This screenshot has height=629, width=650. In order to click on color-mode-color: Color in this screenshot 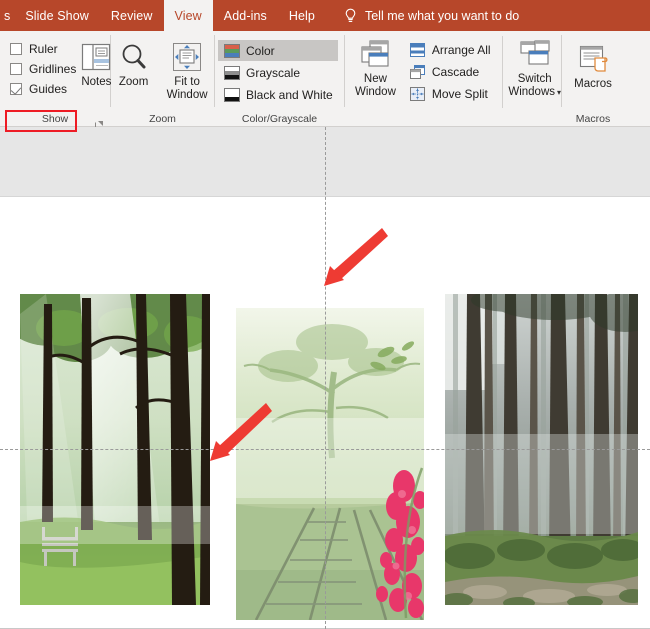, I will do `click(278, 50)`.